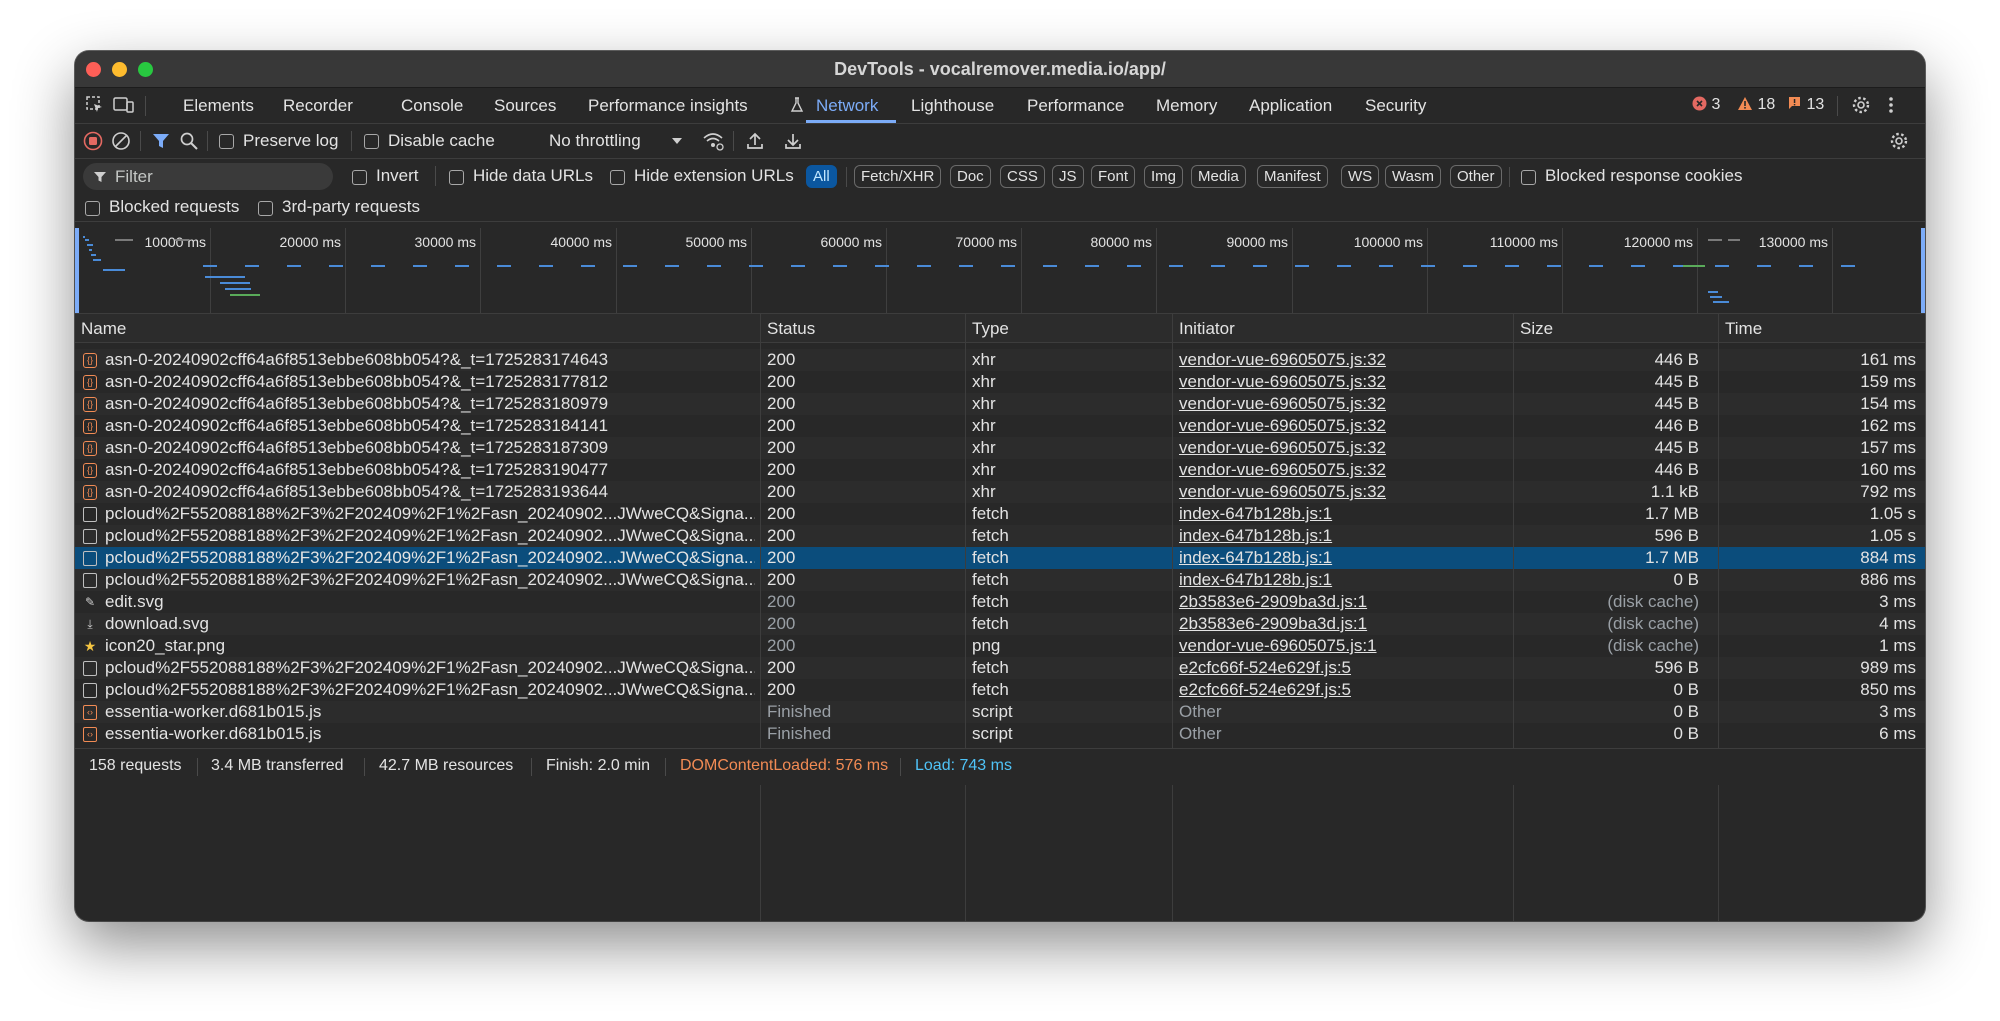 The image size is (2000, 1021). I want to click on settings-gear-icon, so click(1861, 105).